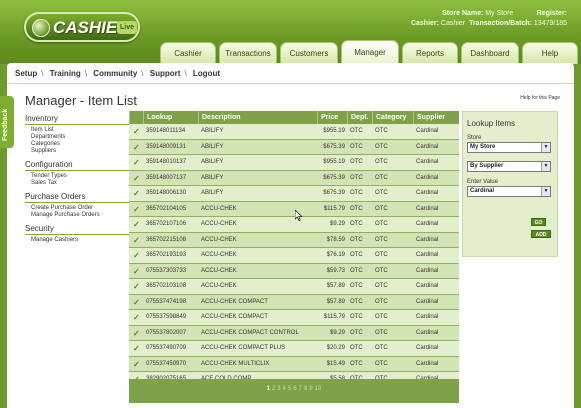 The height and width of the screenshot is (408, 581). I want to click on nav-section-purchase-orders: Purchase Orders, so click(77, 197).